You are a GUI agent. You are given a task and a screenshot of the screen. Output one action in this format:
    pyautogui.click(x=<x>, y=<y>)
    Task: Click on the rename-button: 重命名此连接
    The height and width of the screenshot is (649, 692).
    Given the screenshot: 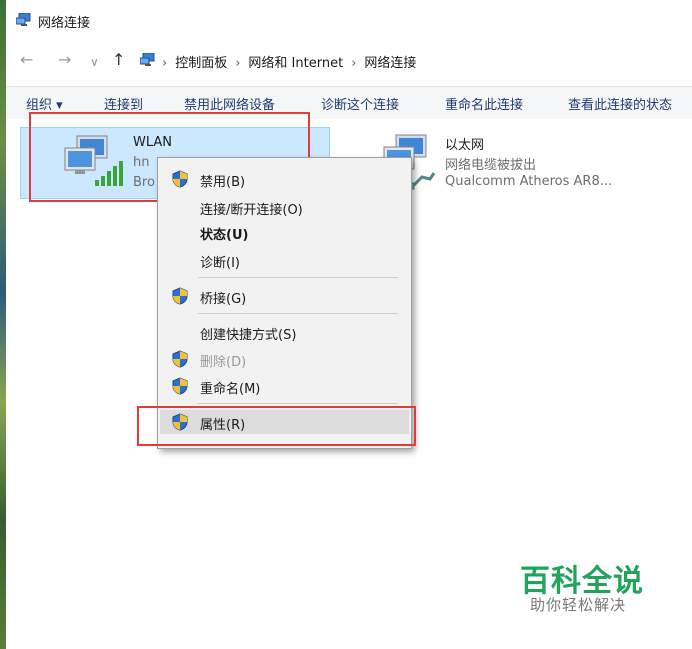 What is the action you would take?
    pyautogui.click(x=484, y=103)
    